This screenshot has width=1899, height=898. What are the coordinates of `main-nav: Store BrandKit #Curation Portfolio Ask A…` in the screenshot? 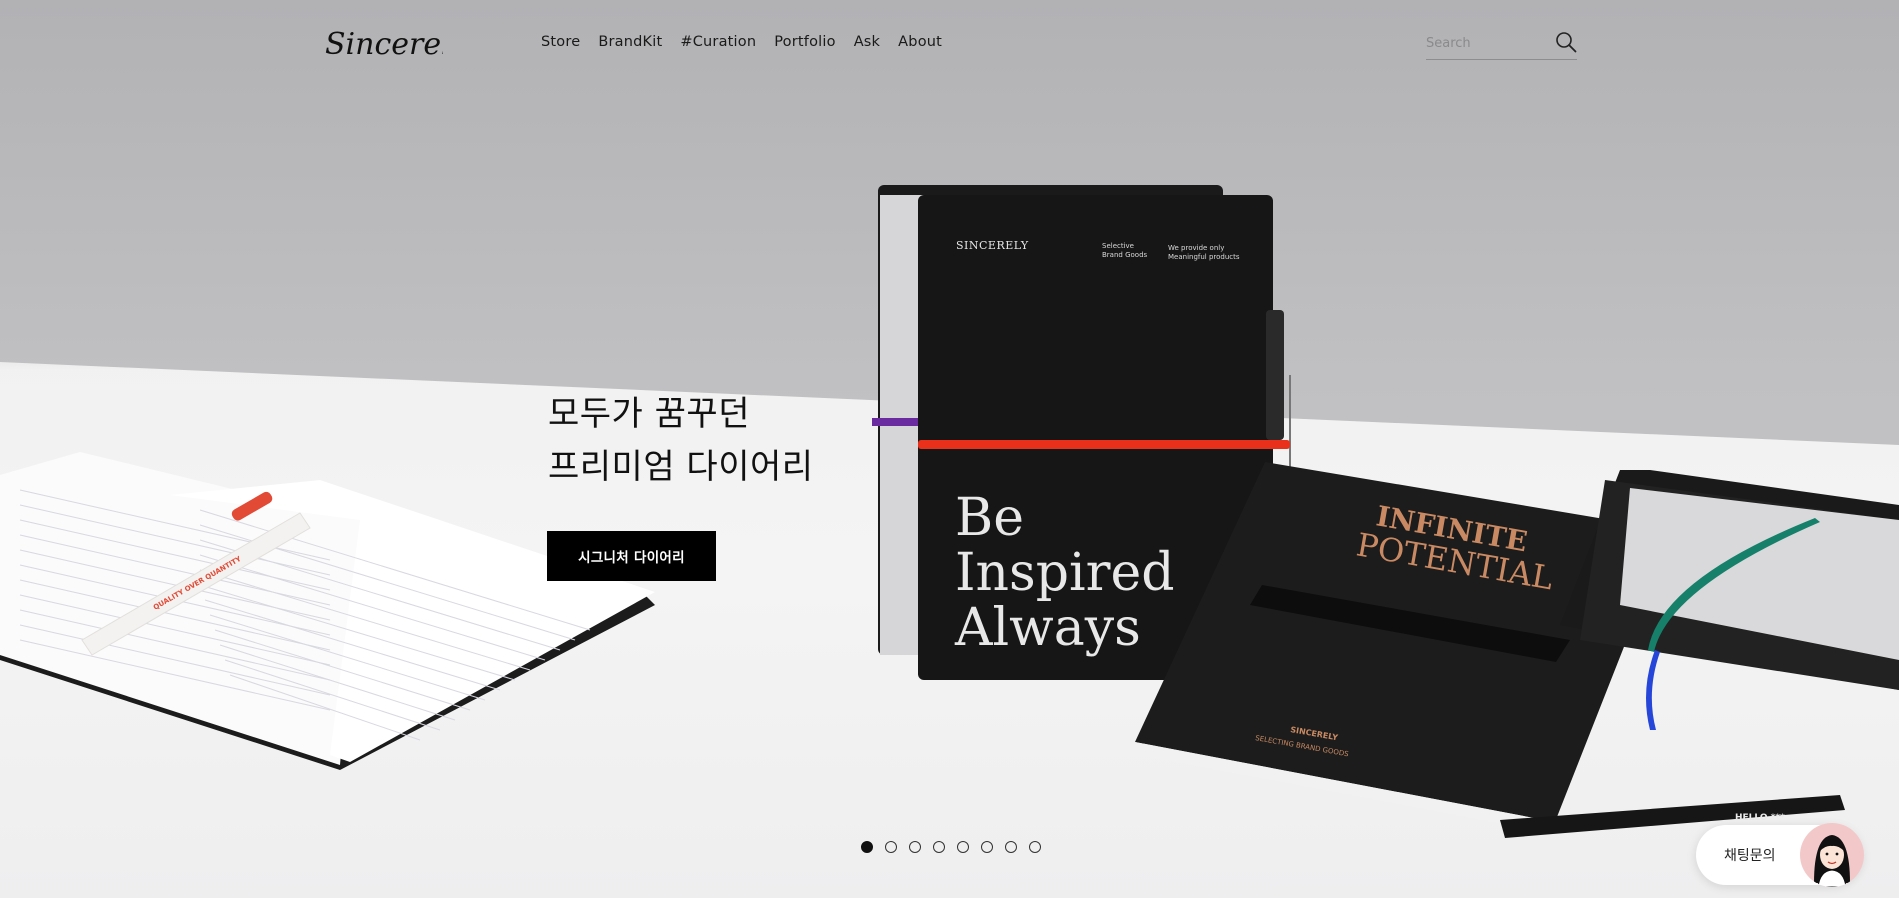 It's located at (750, 42).